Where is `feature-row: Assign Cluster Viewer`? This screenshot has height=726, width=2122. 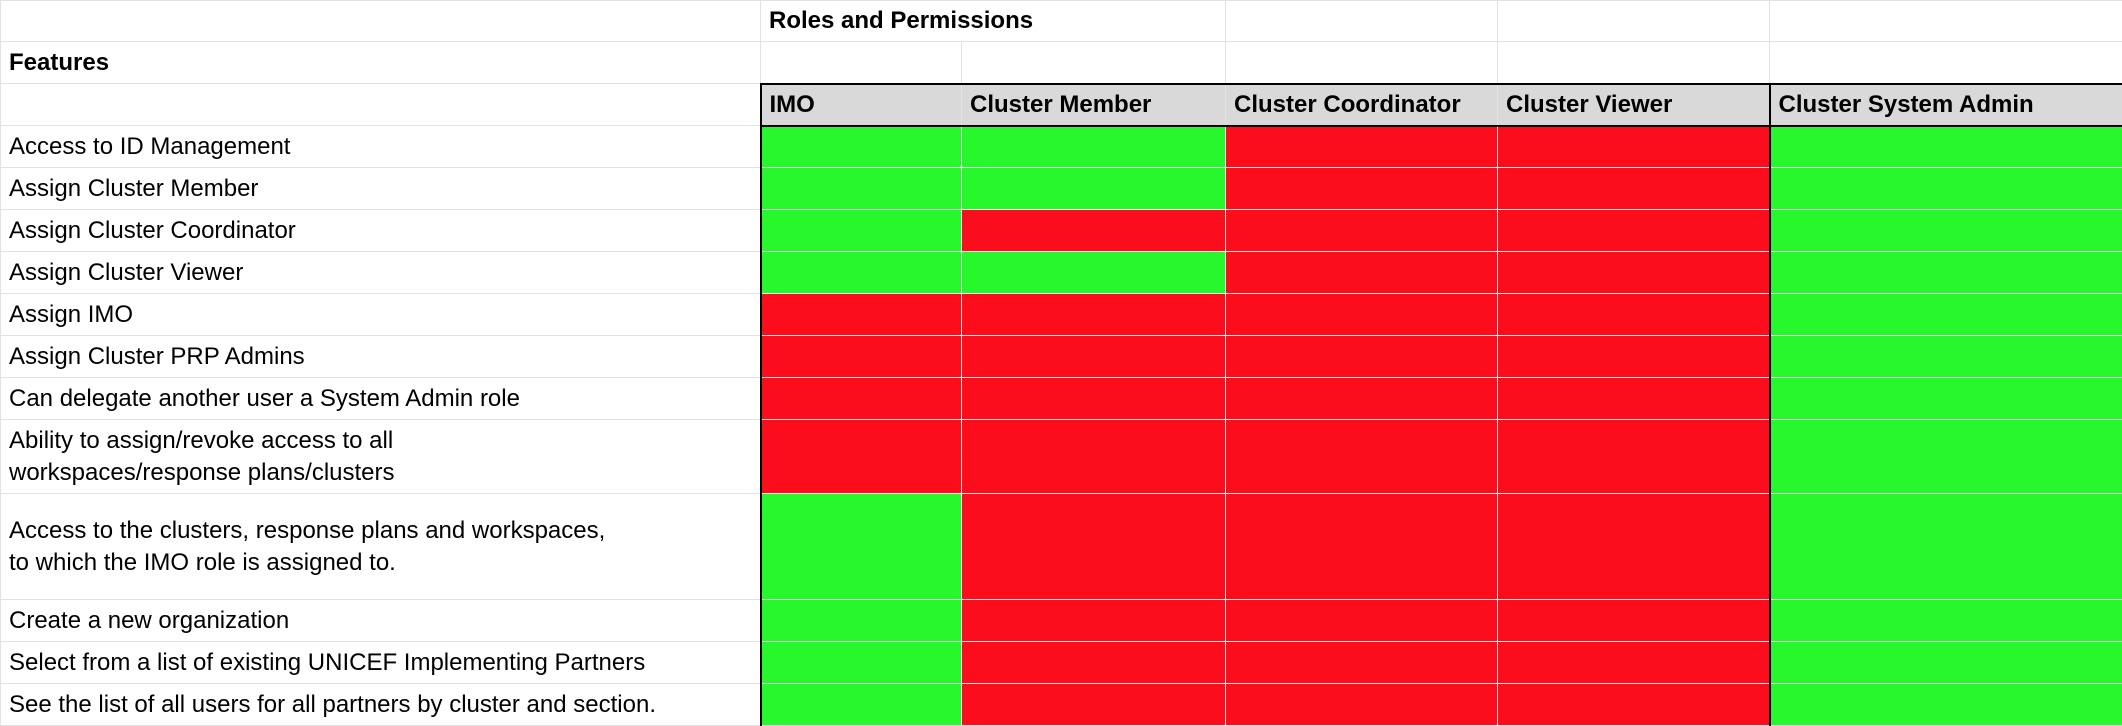 feature-row: Assign Cluster Viewer is located at coordinates (1061, 272).